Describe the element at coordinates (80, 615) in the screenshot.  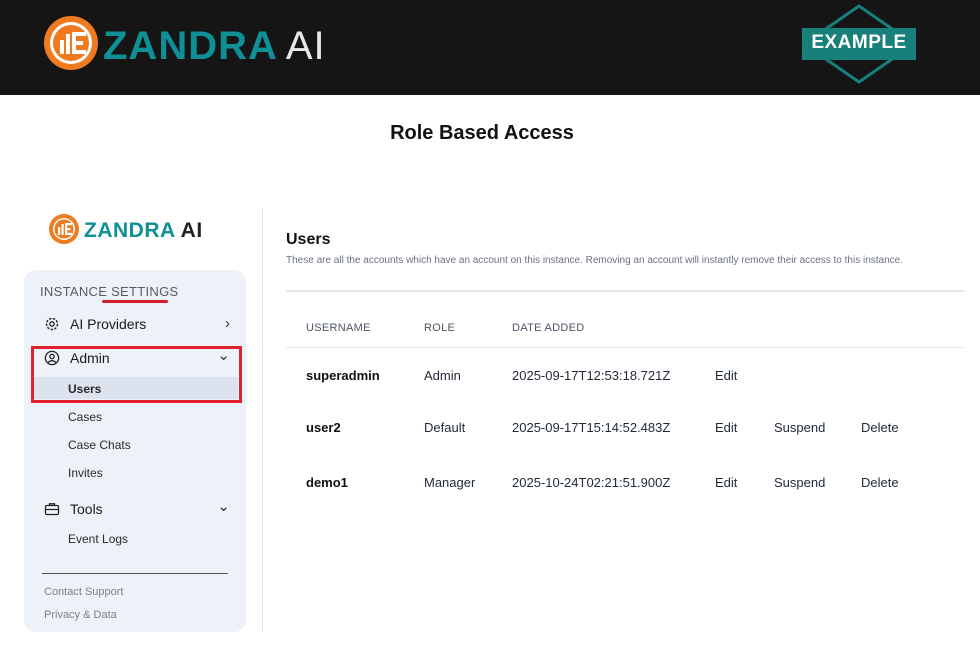
I see `privacy-data-link: Privacy & Data` at that location.